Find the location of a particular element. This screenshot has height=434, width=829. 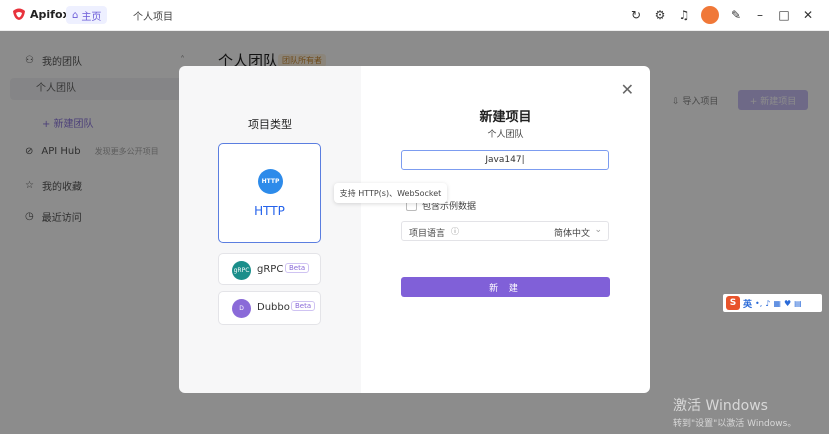

tab-home: ⌂ 主页 is located at coordinates (87, 15).